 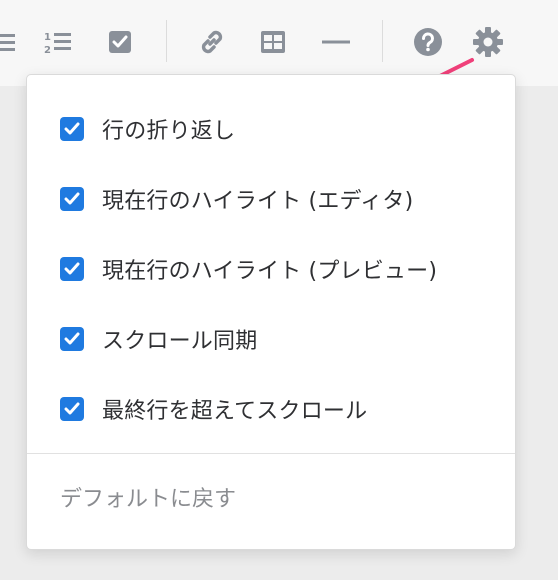 What do you see at coordinates (47, 37) in the screenshot?
I see `svg-text: 1` at bounding box center [47, 37].